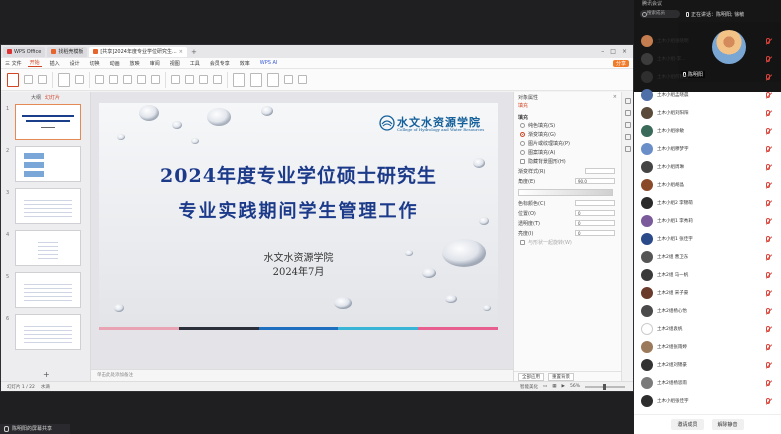  I want to click on participant-row: 土木小组2 李锦萌, so click(707, 203).